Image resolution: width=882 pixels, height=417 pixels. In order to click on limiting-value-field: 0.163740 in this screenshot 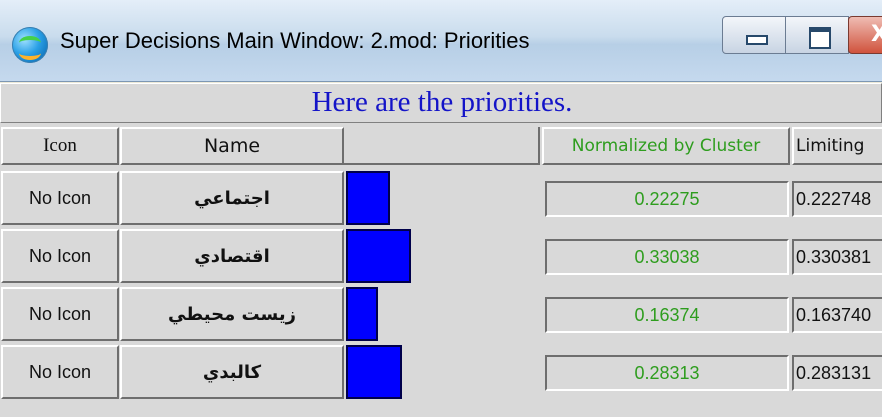, I will do `click(837, 315)`.